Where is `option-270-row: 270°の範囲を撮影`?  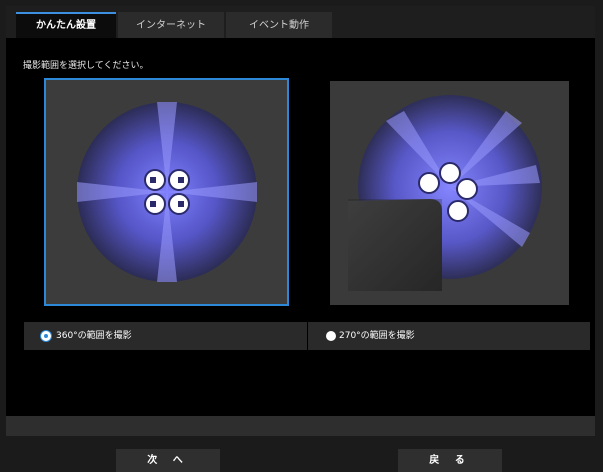 option-270-row: 270°の範囲を撮影 is located at coordinates (449, 336).